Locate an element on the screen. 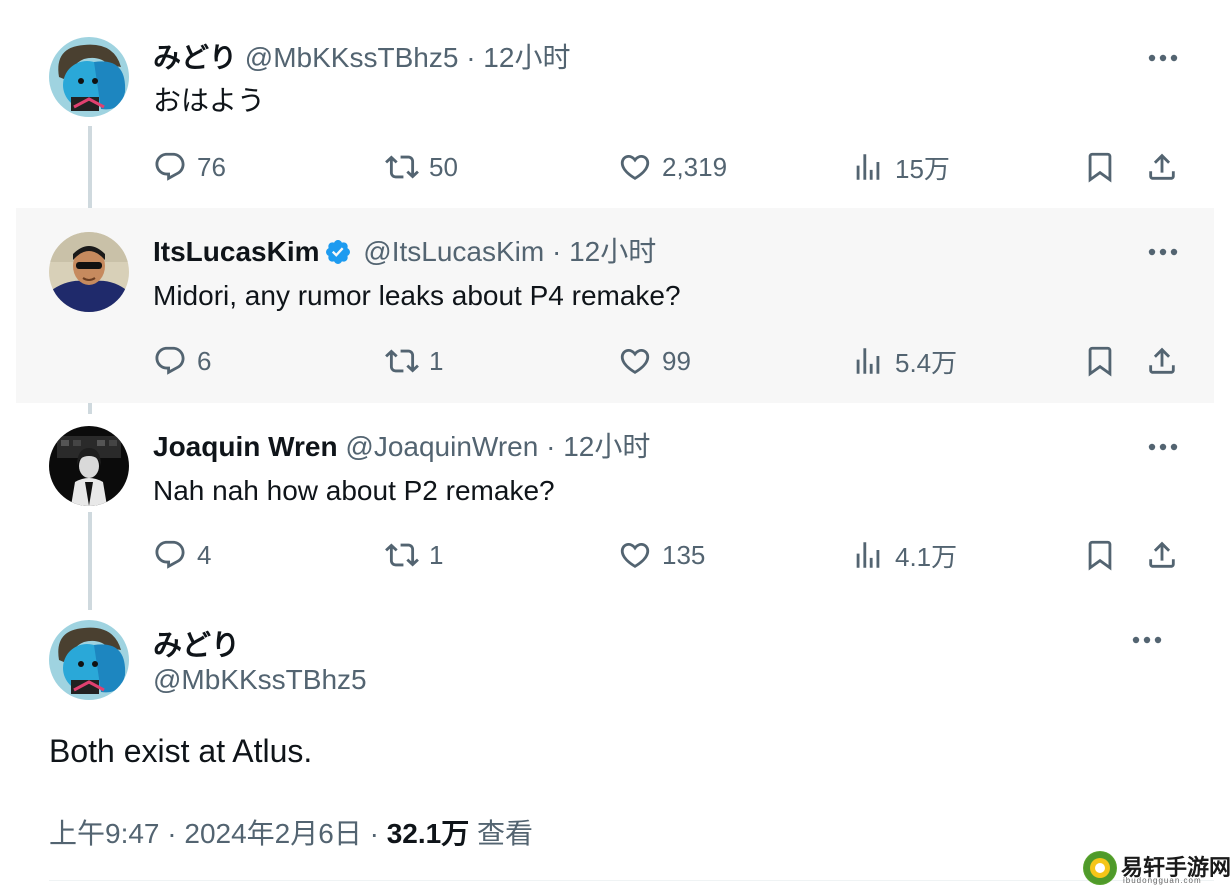 Image resolution: width=1232 pixels, height=890 pixels. retweet-button: 50 is located at coordinates (421, 167).